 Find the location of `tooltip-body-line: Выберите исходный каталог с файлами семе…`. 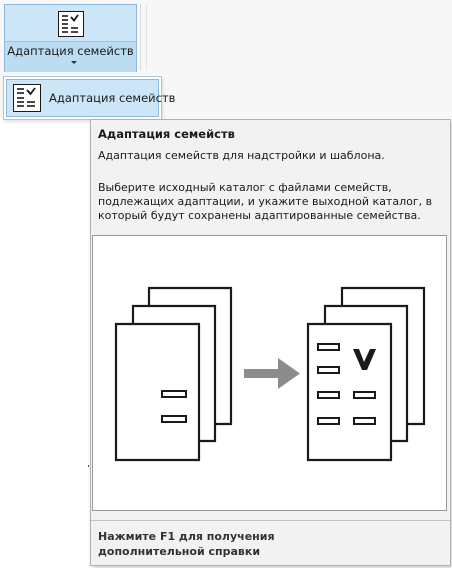

tooltip-body-line: Выберите исходный каталог с файлами семе… is located at coordinates (245, 187).